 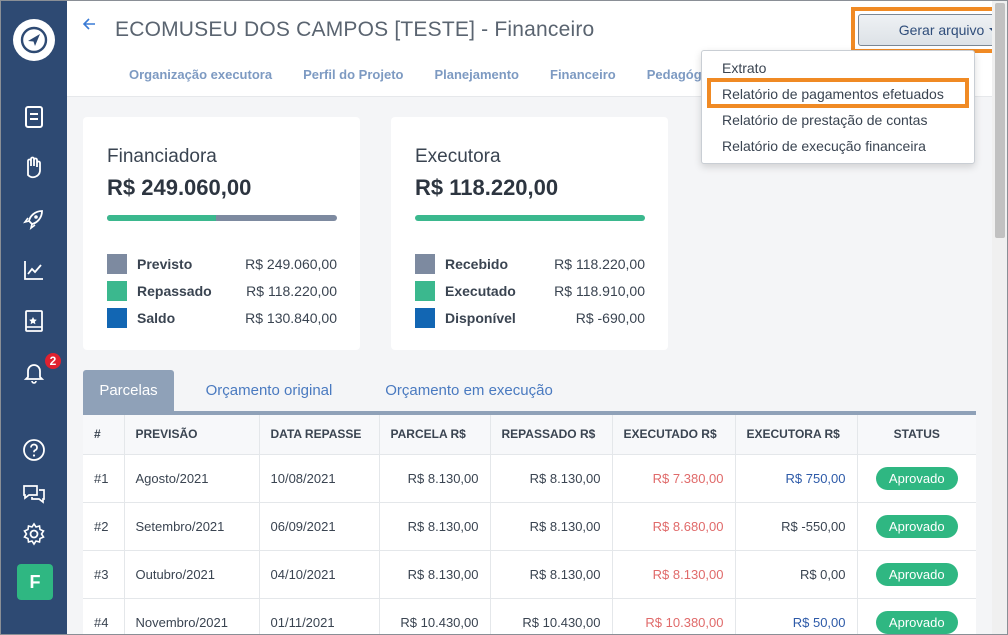 What do you see at coordinates (34, 321) in the screenshot?
I see `book-icon` at bounding box center [34, 321].